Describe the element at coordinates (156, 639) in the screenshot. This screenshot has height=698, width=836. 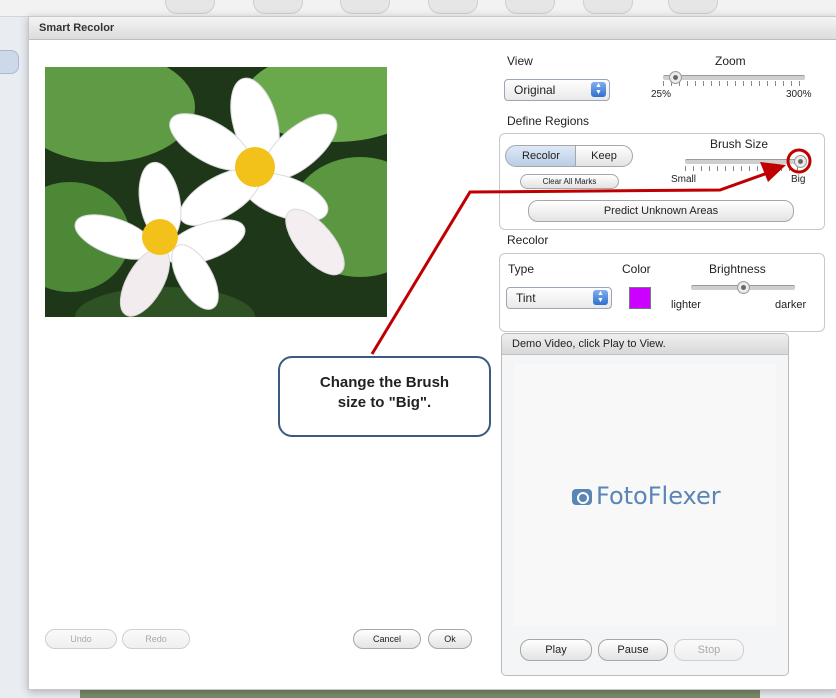
I see `redo-button: Redo` at that location.